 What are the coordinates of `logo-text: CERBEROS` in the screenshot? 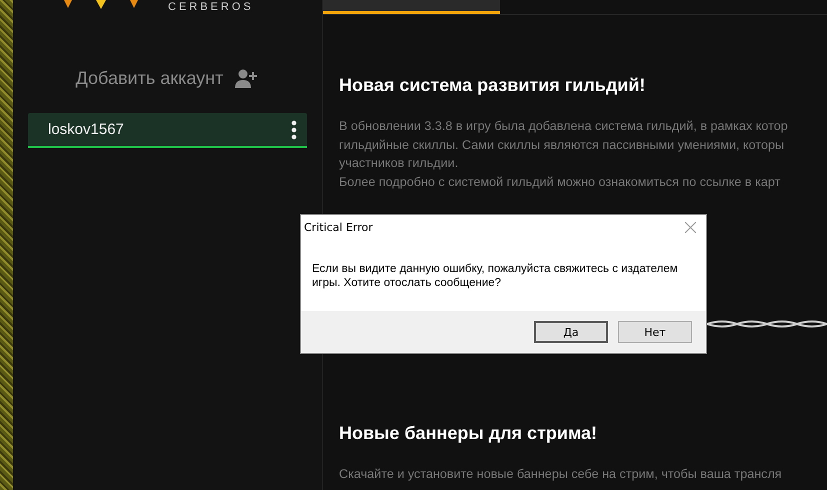 It's located at (211, 7).